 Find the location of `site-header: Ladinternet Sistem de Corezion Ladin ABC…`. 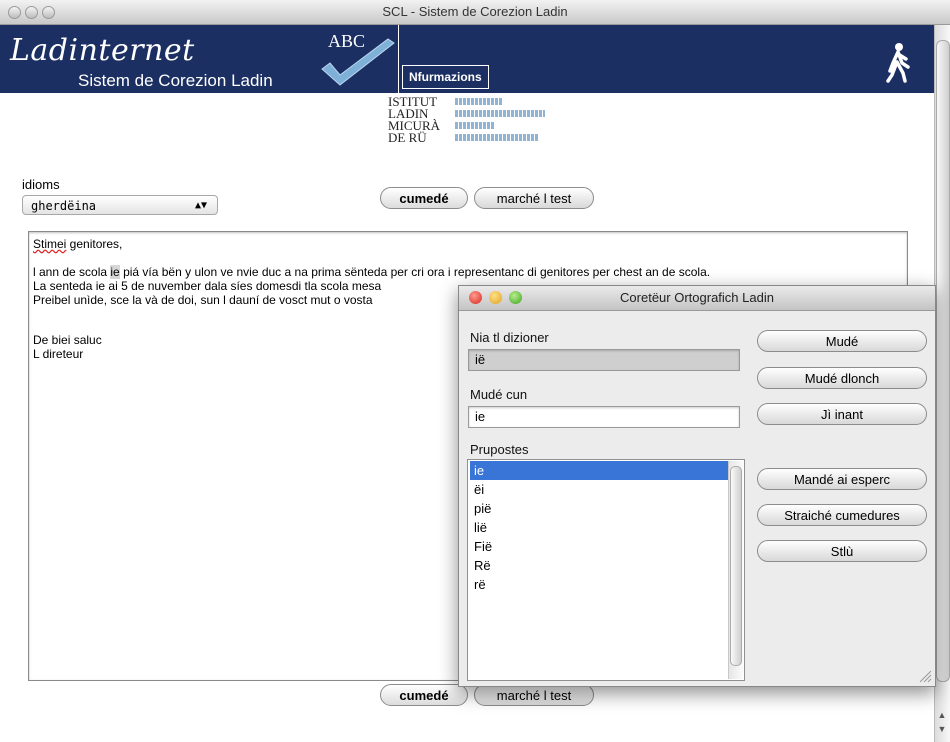

site-header: Ladinternet Sistem de Corezion Ladin ABC… is located at coordinates (467, 59).